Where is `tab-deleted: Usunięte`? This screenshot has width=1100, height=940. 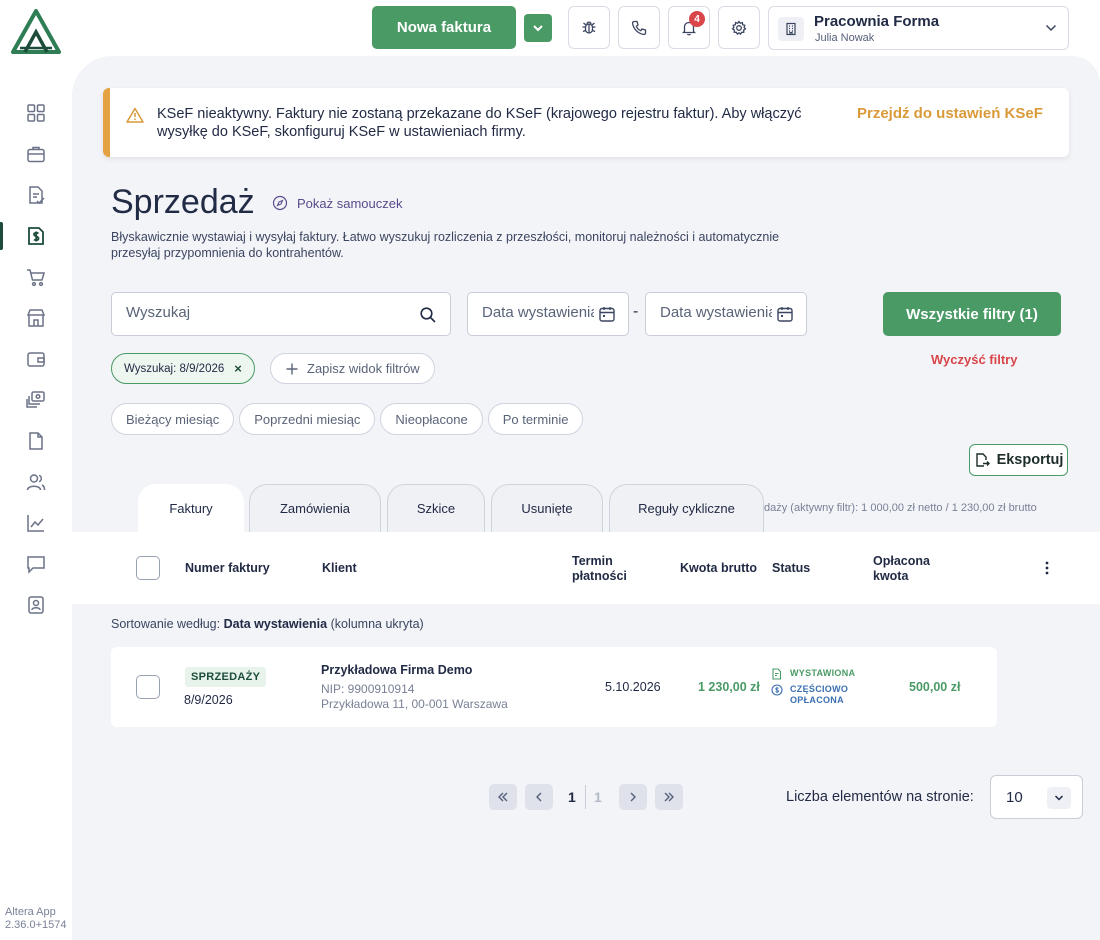
tab-deleted: Usunięte is located at coordinates (547, 508).